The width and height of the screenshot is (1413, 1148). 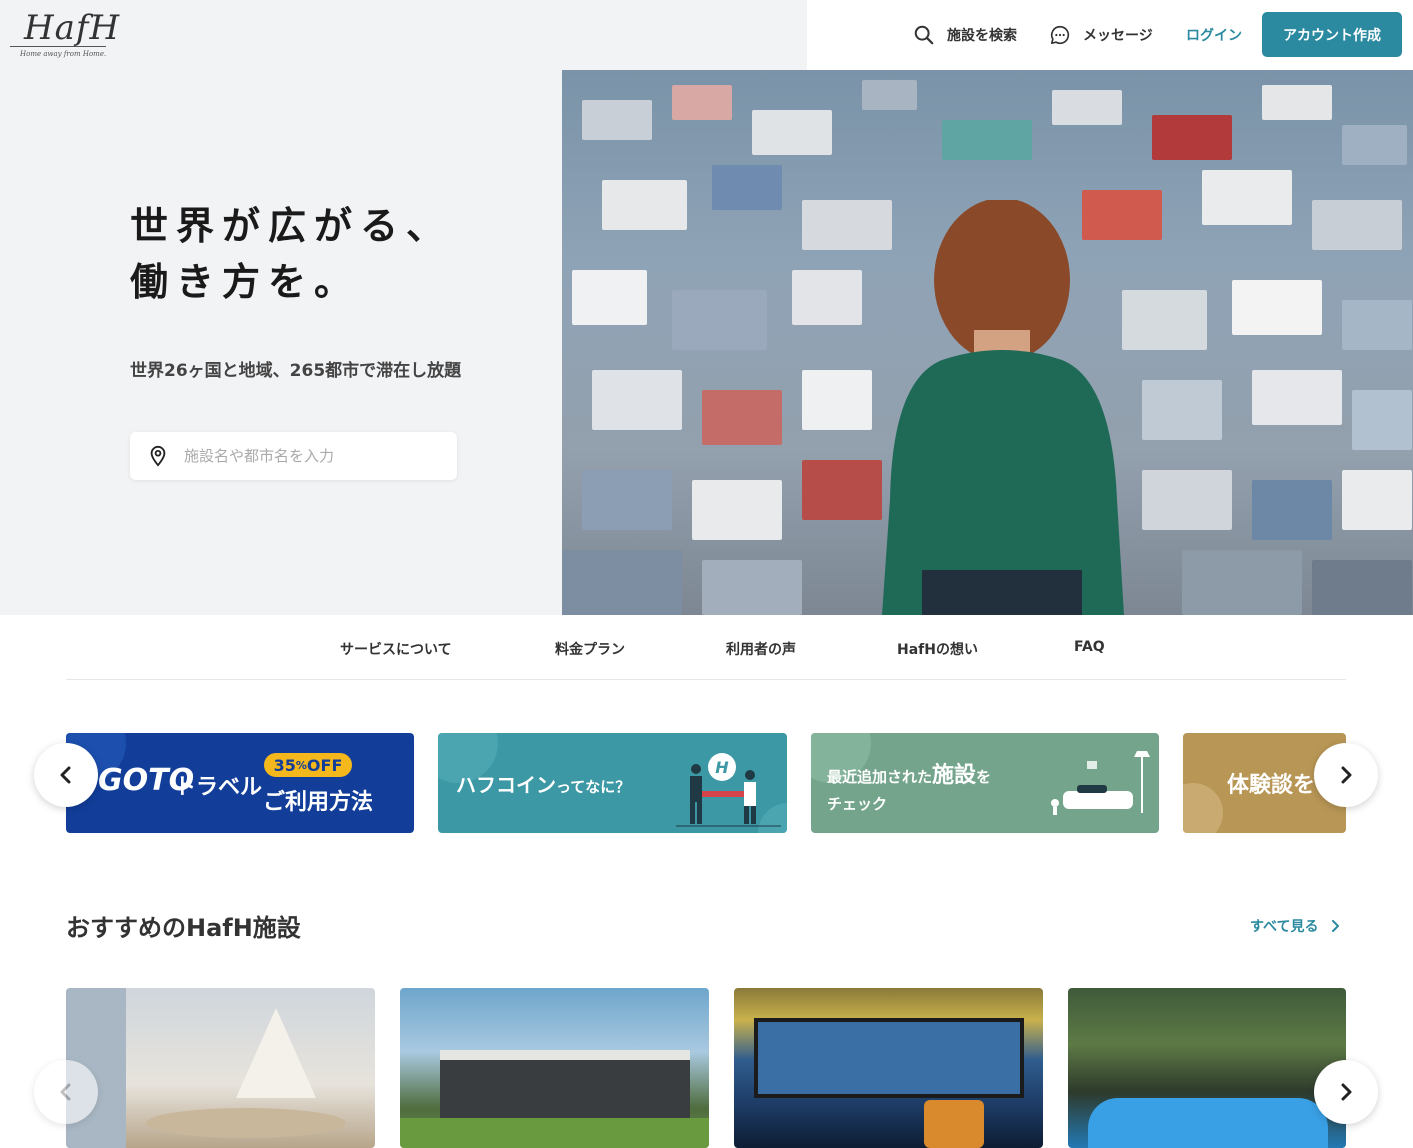 I want to click on header-left-bg, so click(x=403, y=35).